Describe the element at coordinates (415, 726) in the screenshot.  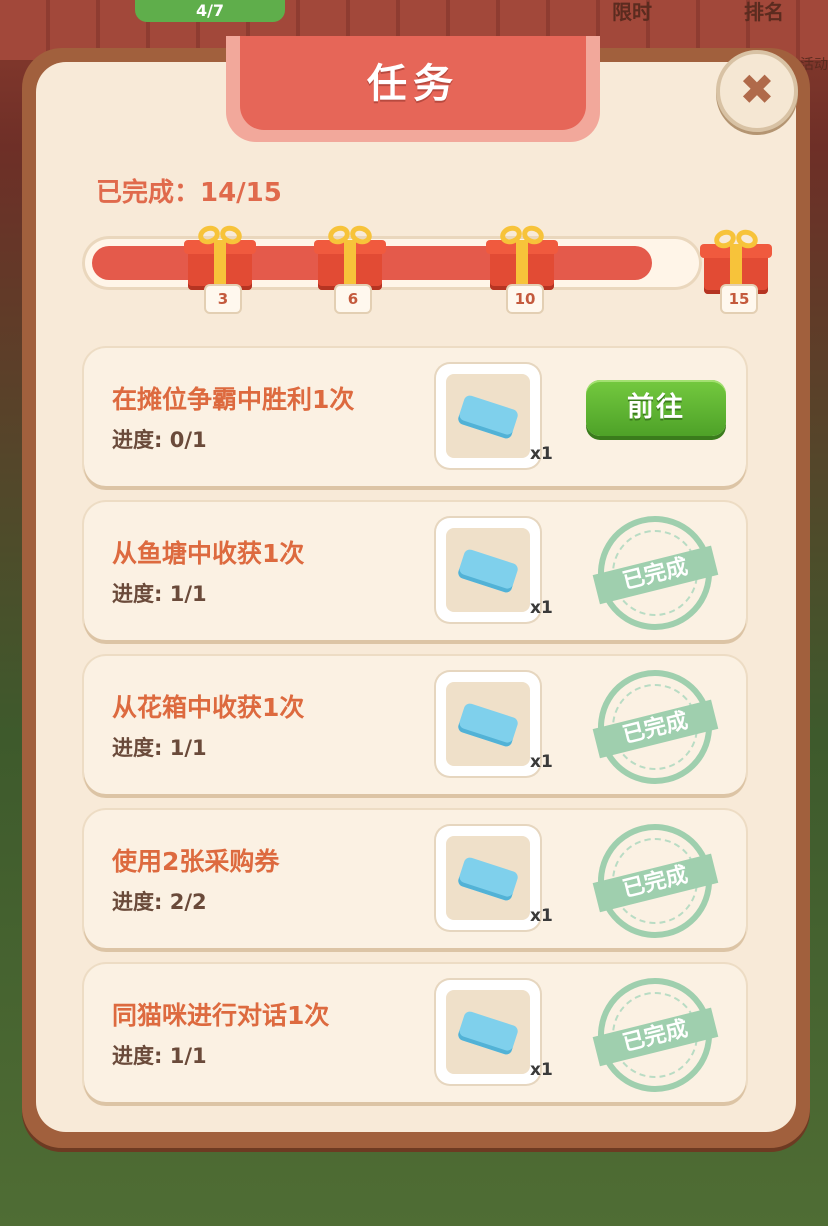
I see `task-card: 从花箱中收获1次 进度: 1/1 x1 已完成` at that location.